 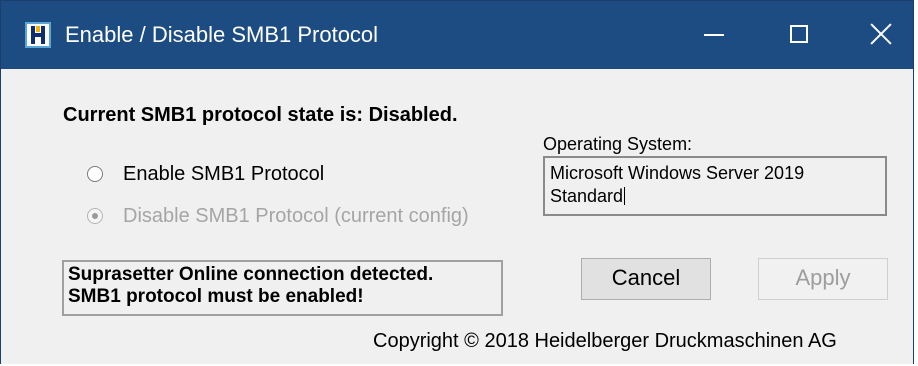 I want to click on maximize-button, so click(x=800, y=35).